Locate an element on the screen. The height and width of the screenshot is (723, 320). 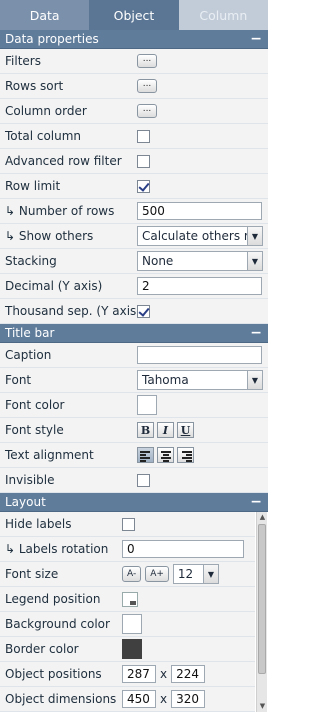
row-label: Font color is located at coordinates (35, 405).